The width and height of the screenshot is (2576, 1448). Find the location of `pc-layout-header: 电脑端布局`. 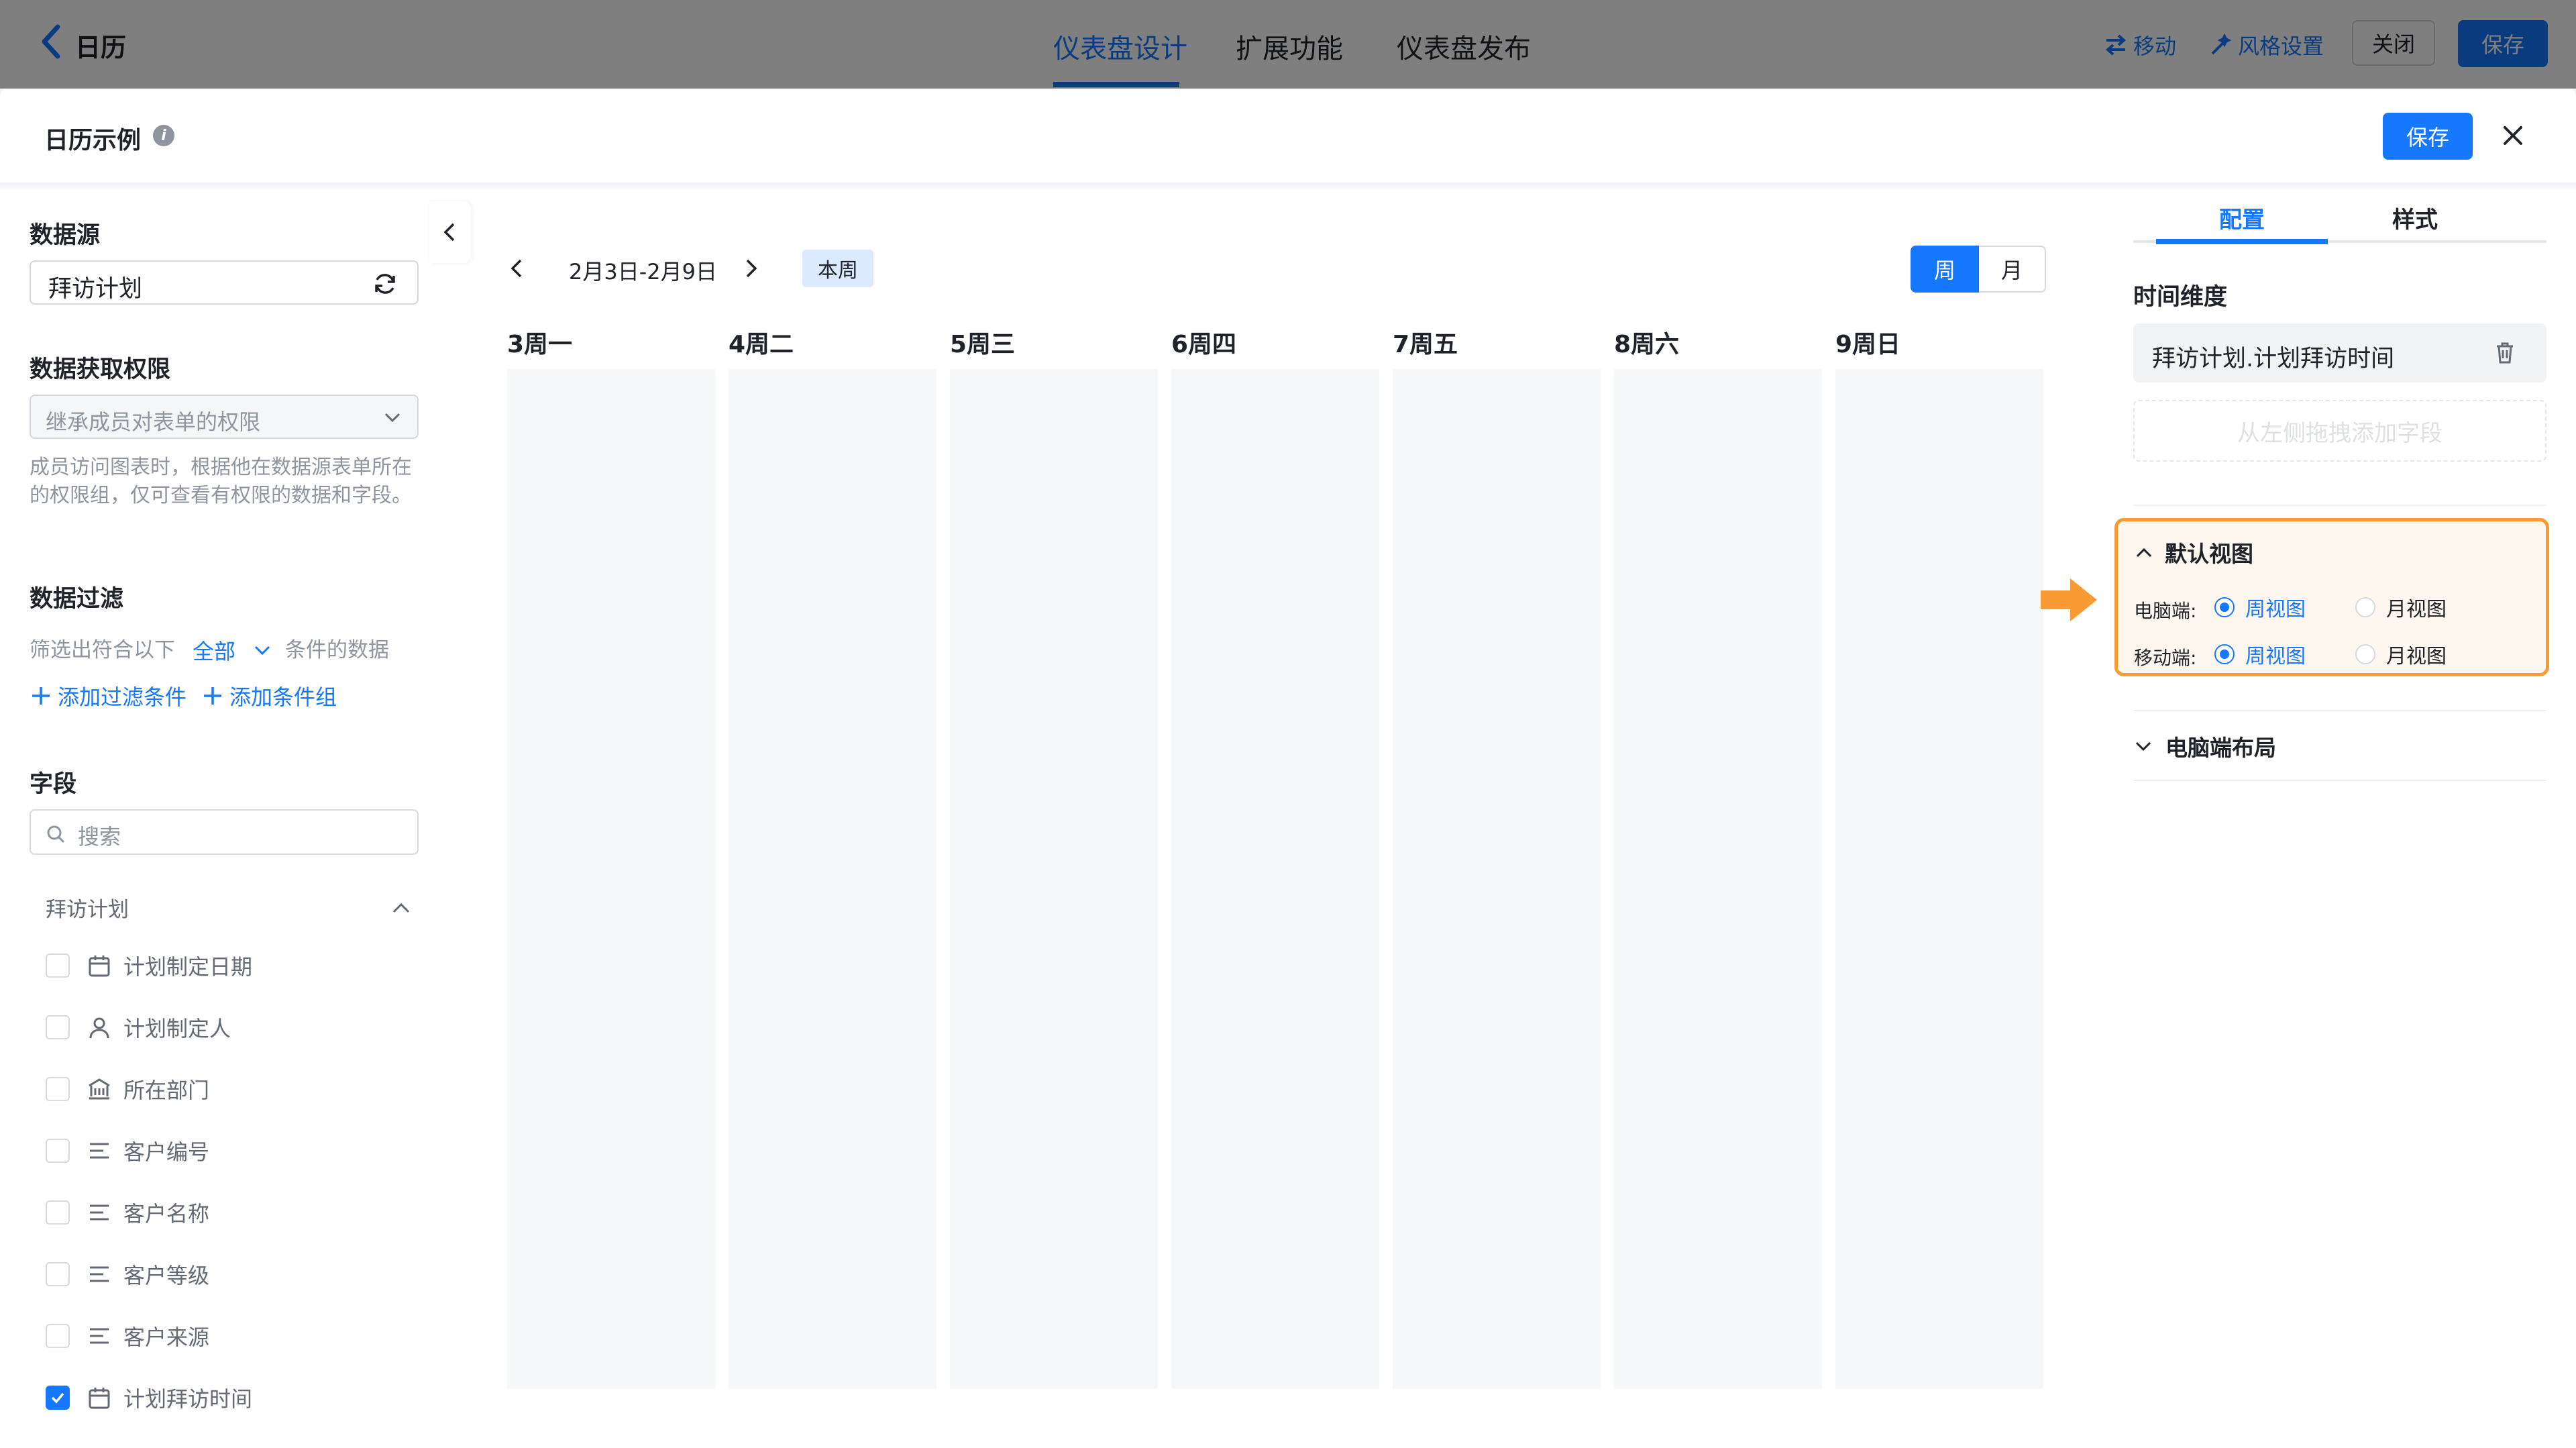

pc-layout-header: 电脑端布局 is located at coordinates (2204, 746).